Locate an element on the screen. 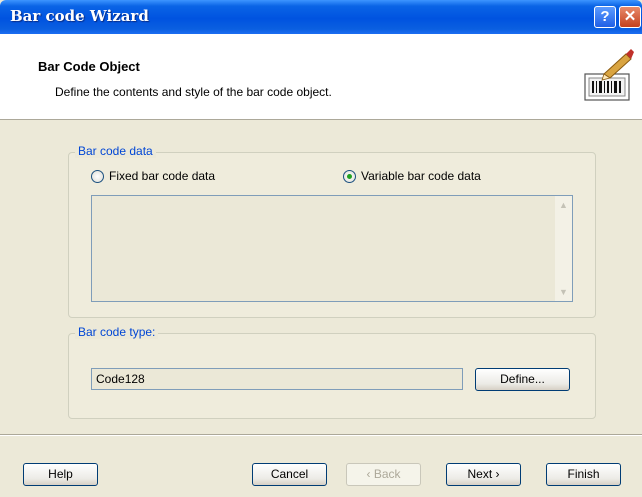  radio-circle is located at coordinates (97, 176).